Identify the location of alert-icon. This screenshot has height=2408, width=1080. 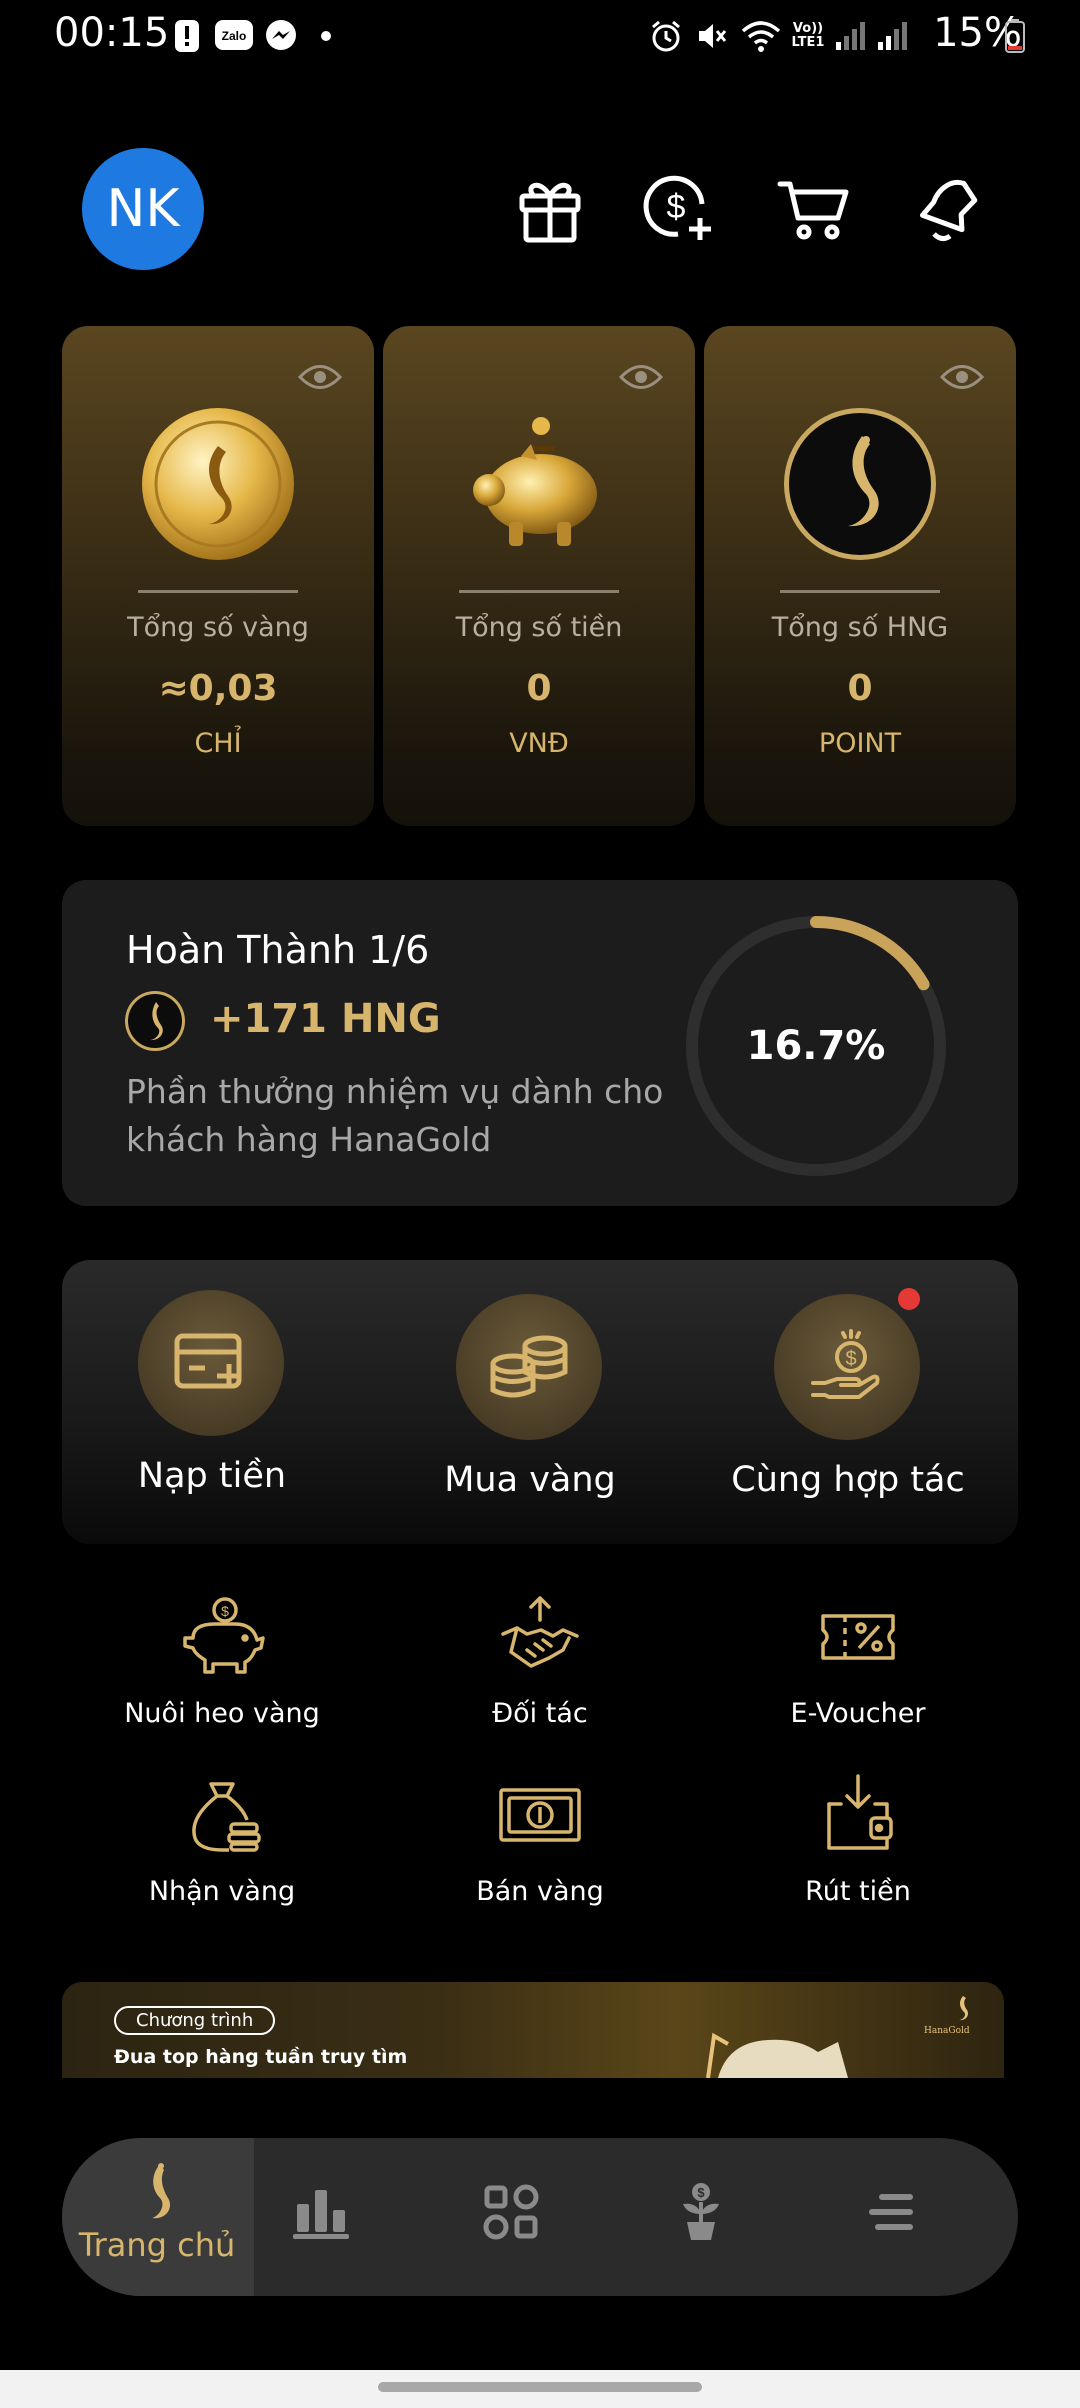
(187, 36).